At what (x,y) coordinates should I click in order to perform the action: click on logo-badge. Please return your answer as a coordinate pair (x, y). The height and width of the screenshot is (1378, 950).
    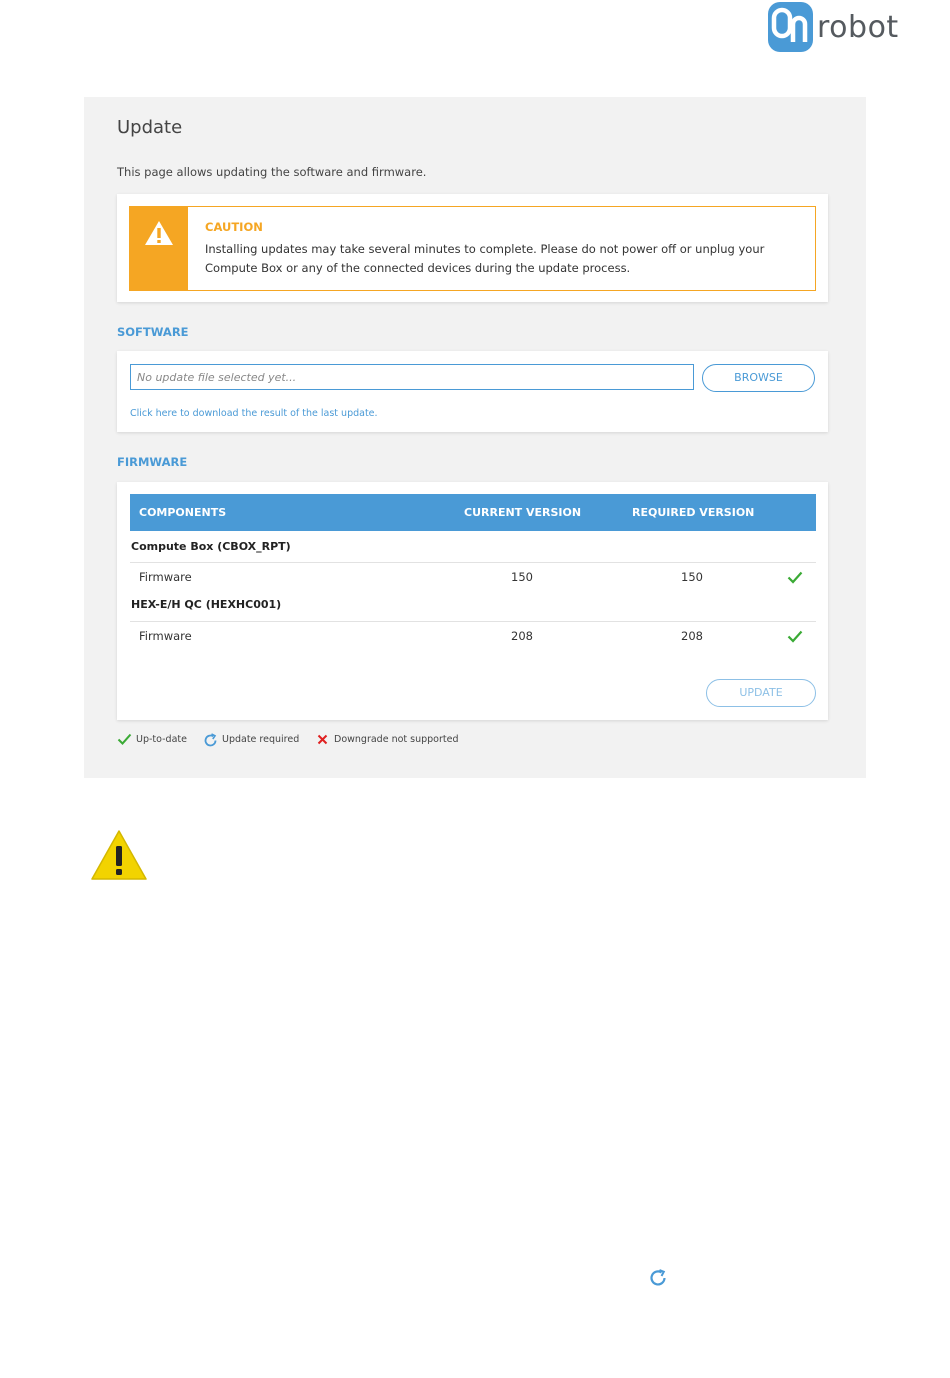
    Looking at the image, I should click on (790, 27).